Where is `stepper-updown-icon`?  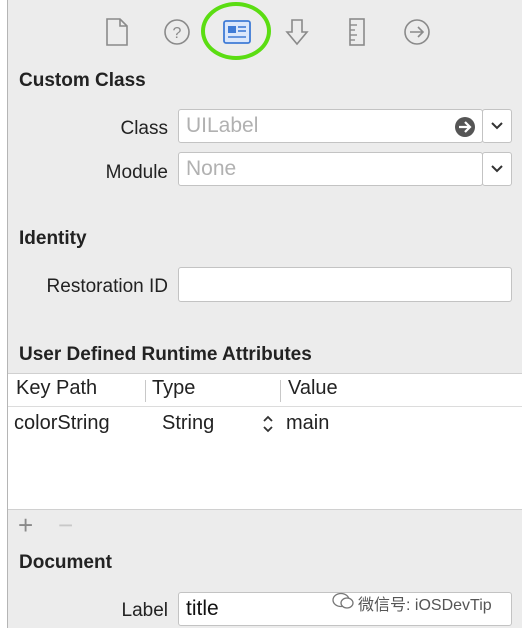 stepper-updown-icon is located at coordinates (268, 426).